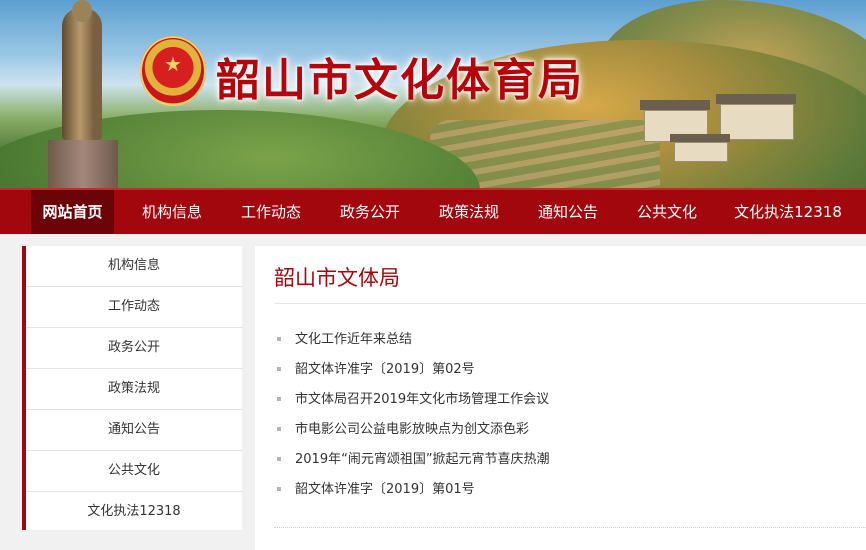 The width and height of the screenshot is (866, 550). I want to click on news-item-title: 市文体局召开2019年文化市场管理工作会议, so click(422, 399).